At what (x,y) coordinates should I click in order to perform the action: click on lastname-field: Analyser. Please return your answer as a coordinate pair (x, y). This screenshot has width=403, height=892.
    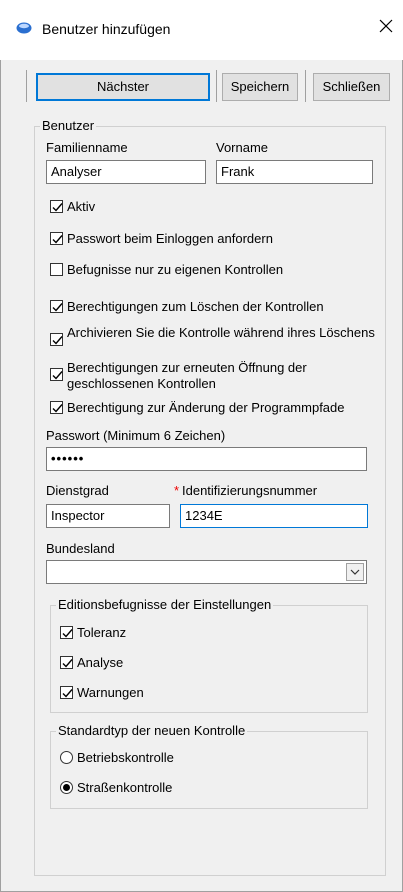
    Looking at the image, I should click on (126, 172).